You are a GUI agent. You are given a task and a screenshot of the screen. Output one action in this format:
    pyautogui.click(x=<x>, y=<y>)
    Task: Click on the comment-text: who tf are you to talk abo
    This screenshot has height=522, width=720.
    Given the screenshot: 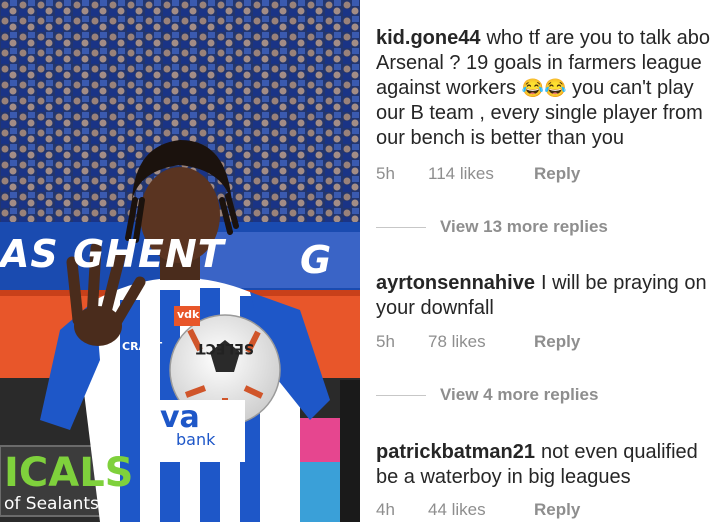 What is the action you would take?
    pyautogui.click(x=598, y=38)
    